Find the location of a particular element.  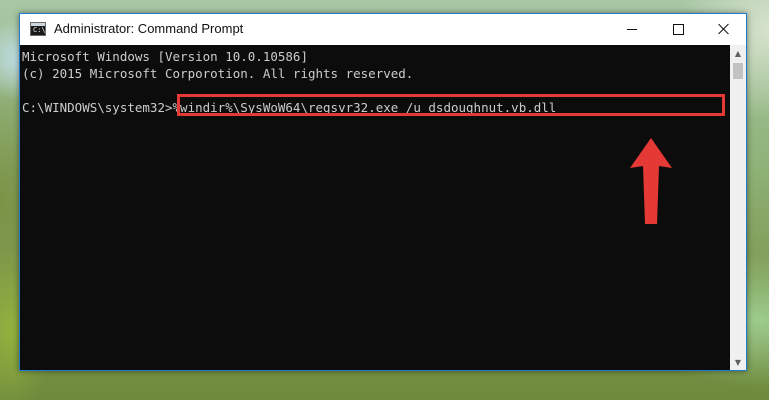

minimize-button is located at coordinates (632, 29).